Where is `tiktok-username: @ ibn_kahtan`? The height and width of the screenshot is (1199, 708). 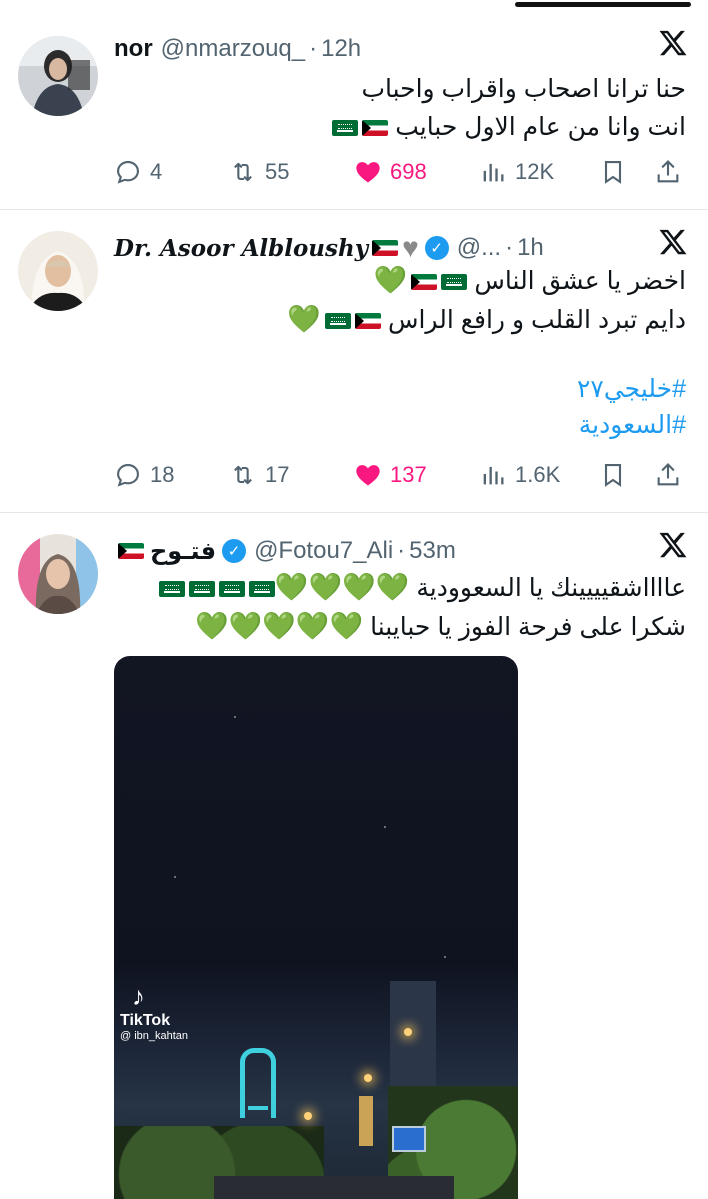 tiktok-username: @ ibn_kahtan is located at coordinates (154, 1036).